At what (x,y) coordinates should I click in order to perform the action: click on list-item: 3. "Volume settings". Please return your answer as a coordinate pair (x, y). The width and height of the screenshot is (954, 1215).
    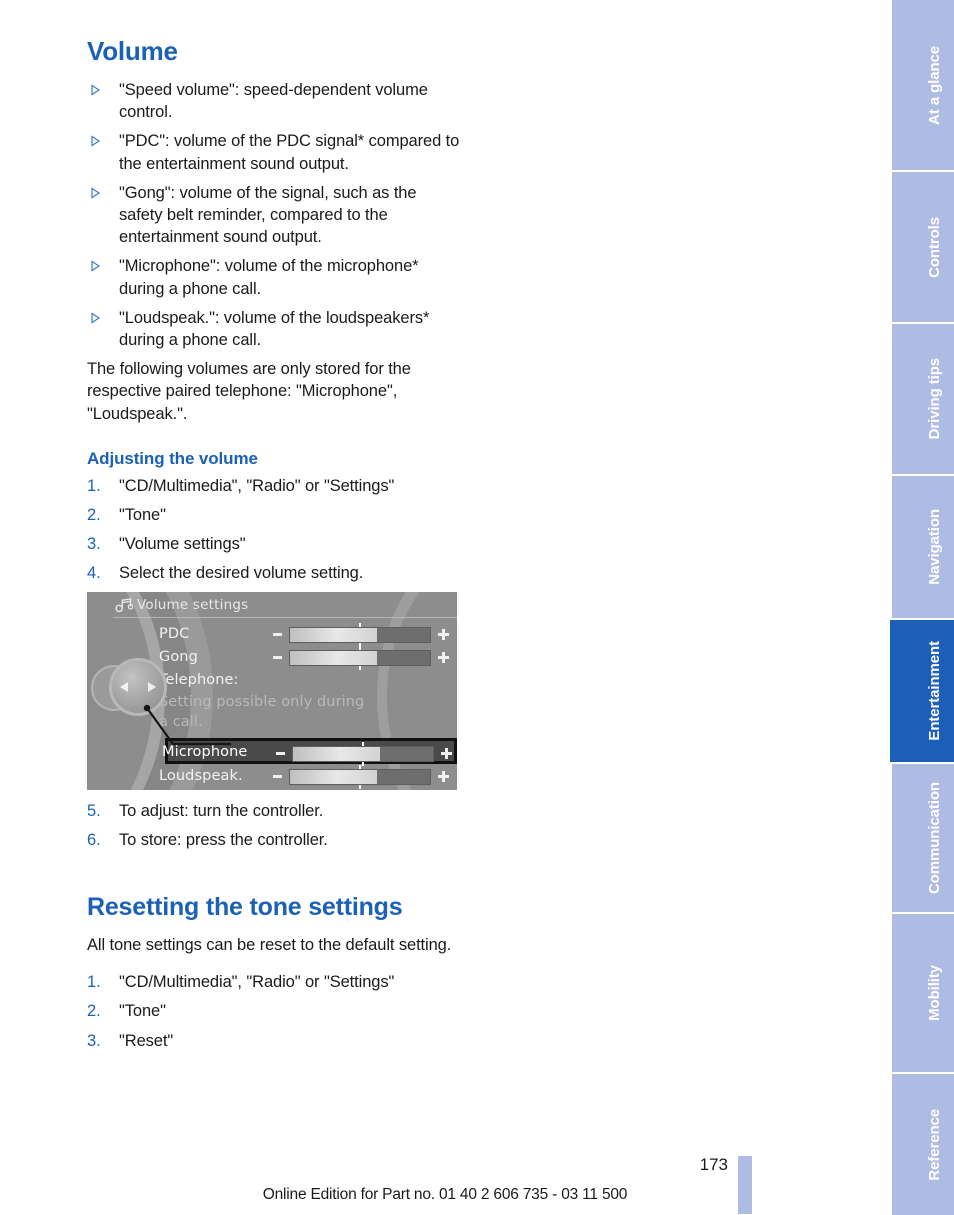
    Looking at the image, I should click on (274, 544).